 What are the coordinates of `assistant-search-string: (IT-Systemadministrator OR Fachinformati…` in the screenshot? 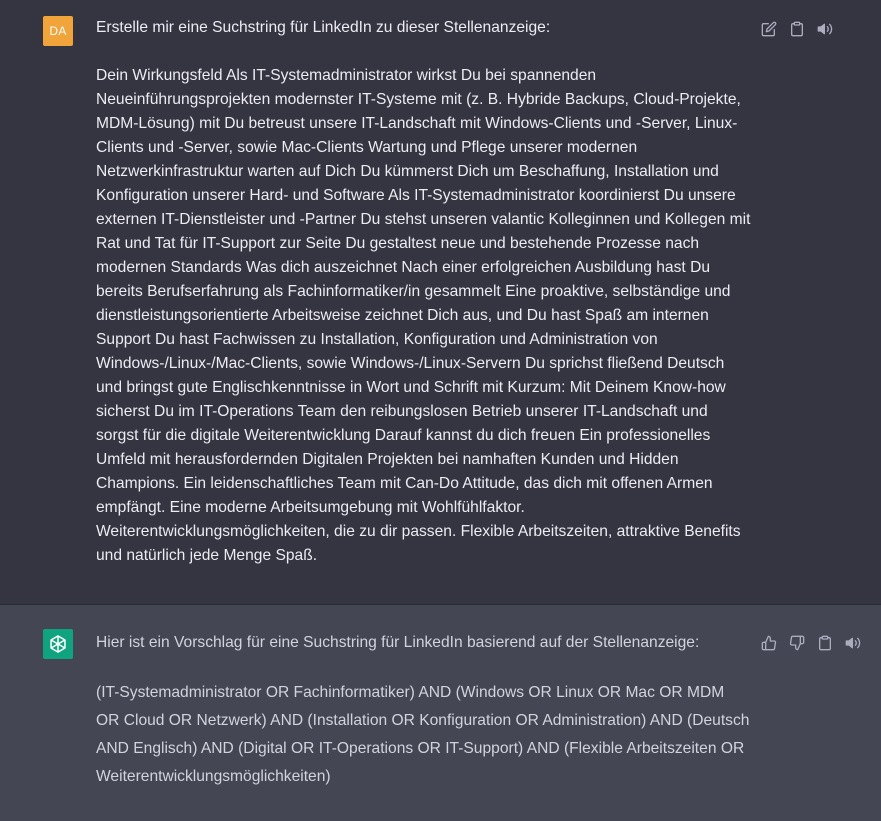 It's located at (423, 734).